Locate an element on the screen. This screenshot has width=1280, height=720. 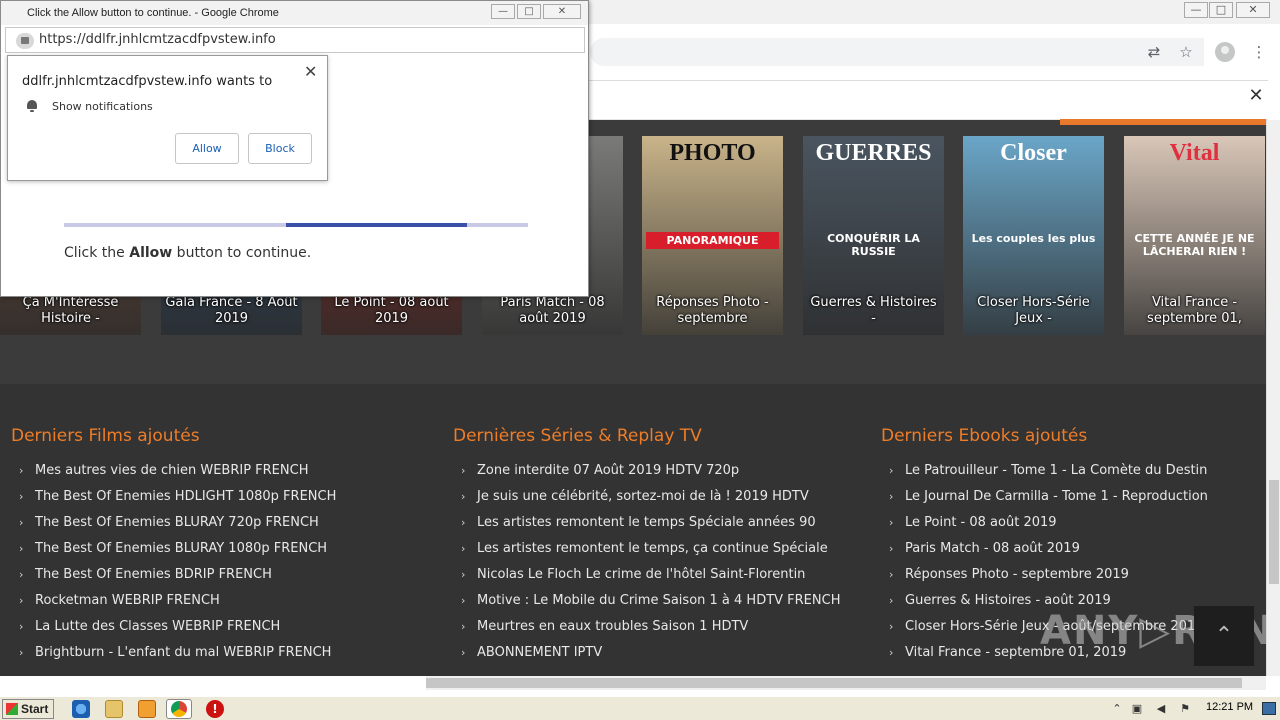
cover-title: Le Point - 08 août 2019 is located at coordinates (391, 315).